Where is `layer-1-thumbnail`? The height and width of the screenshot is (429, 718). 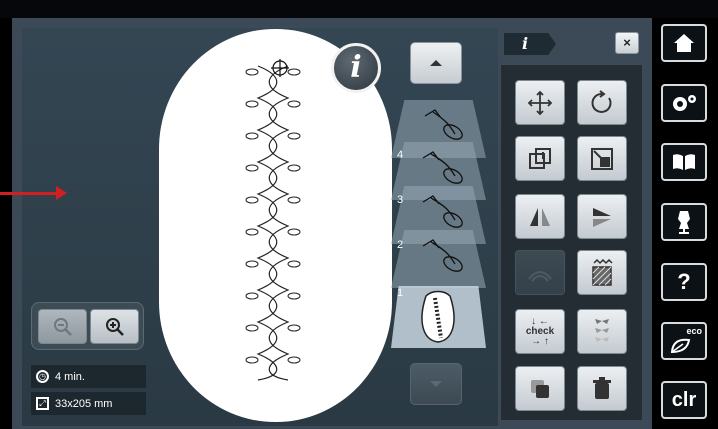
layer-1-thumbnail is located at coordinates (438, 316).